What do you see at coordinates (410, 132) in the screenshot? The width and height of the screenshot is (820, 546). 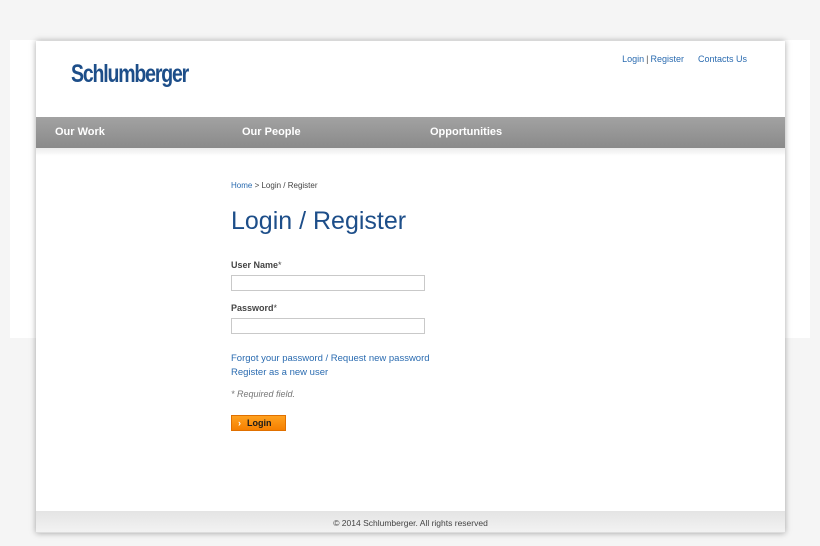 I see `main-nav: Our Work Our People Opportunities` at bounding box center [410, 132].